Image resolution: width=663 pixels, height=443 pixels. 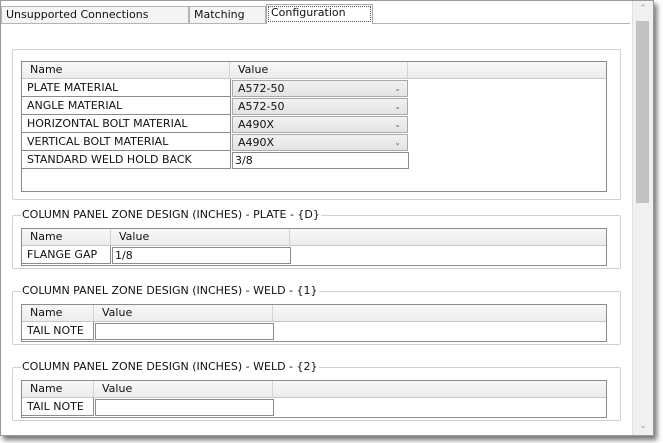 What do you see at coordinates (643, 9) in the screenshot?
I see `scroll-up-arrow-icon: ⌃` at bounding box center [643, 9].